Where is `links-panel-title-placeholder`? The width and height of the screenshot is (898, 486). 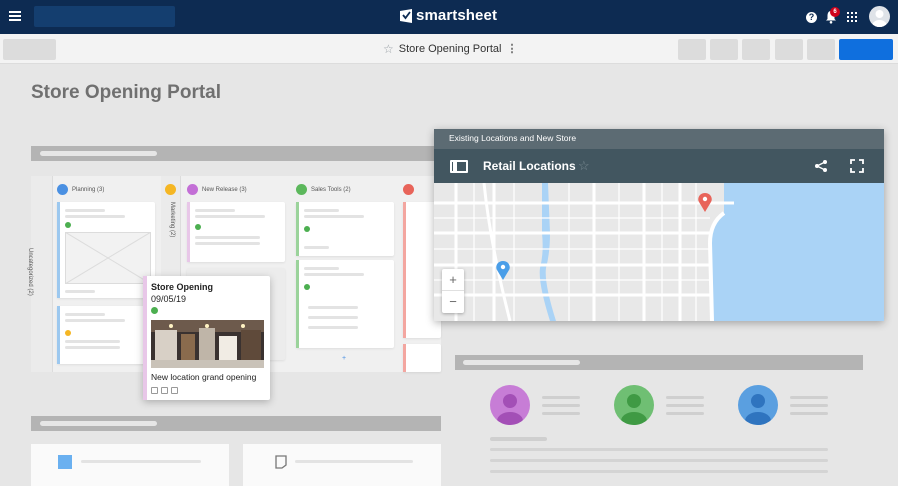 links-panel-title-placeholder is located at coordinates (98, 423).